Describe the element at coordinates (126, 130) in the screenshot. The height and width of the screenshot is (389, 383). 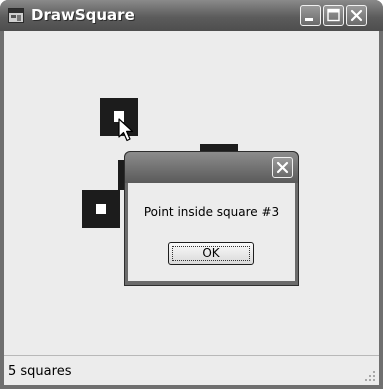
I see `arrow-cursor-icon` at that location.